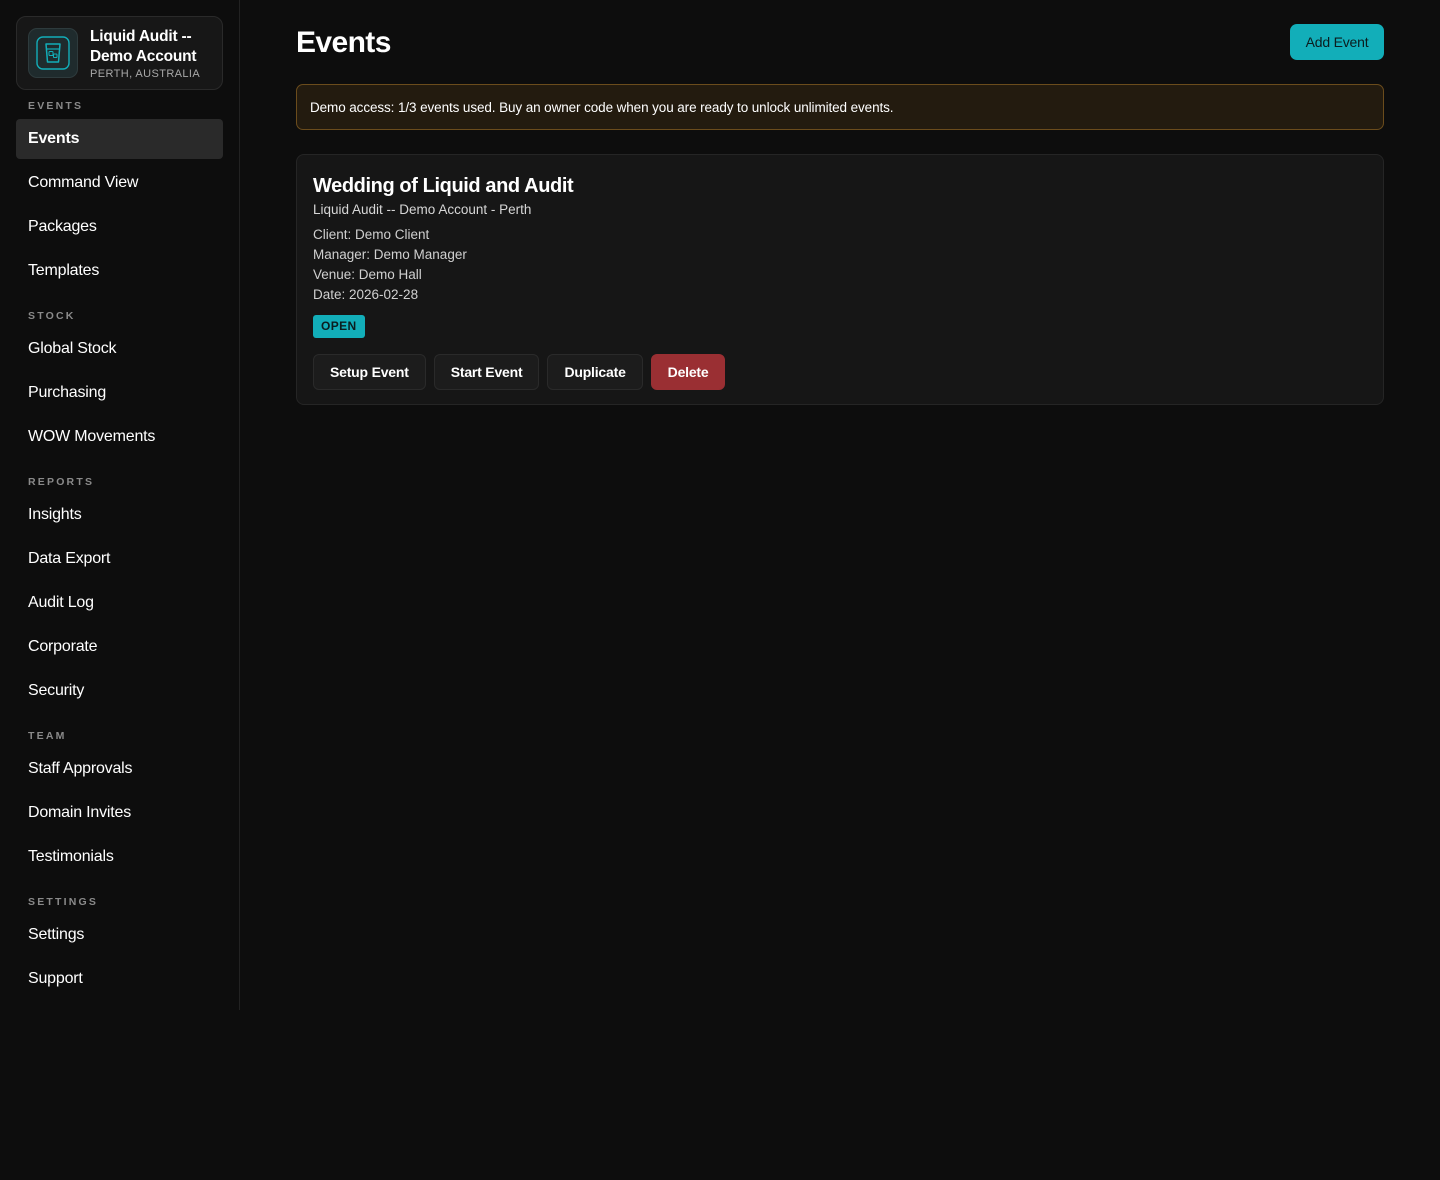 This screenshot has width=1440, height=1180. I want to click on sidebar-item-global-stock: Global Stock, so click(119, 349).